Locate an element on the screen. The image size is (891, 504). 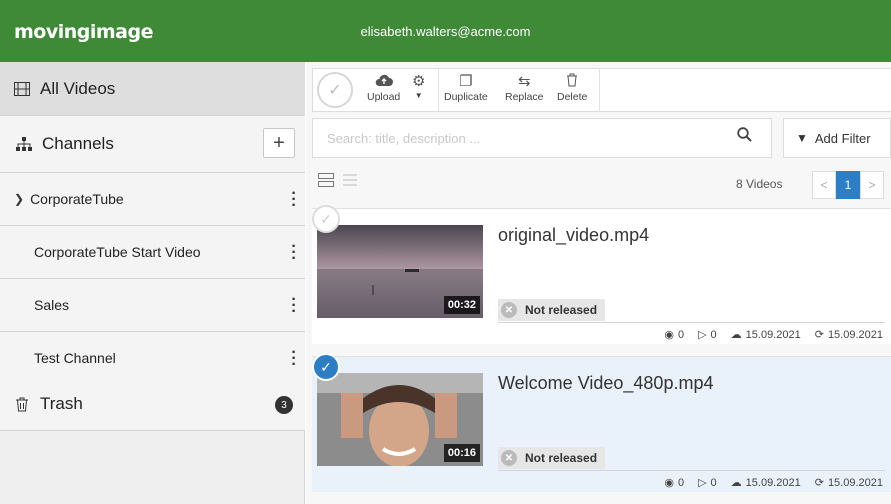
user-email: elisabeth.walters@acme.com is located at coordinates (445, 31).